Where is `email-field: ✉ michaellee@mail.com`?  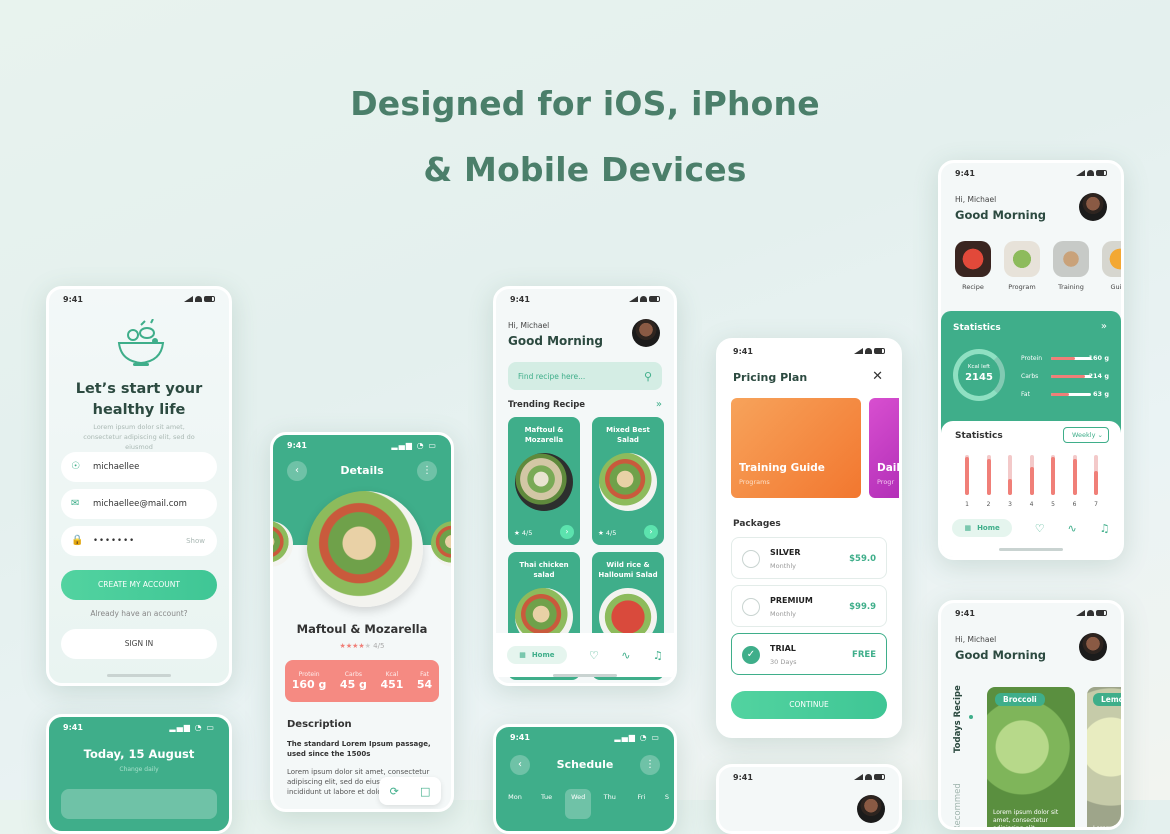 email-field: ✉ michaellee@mail.com is located at coordinates (139, 504).